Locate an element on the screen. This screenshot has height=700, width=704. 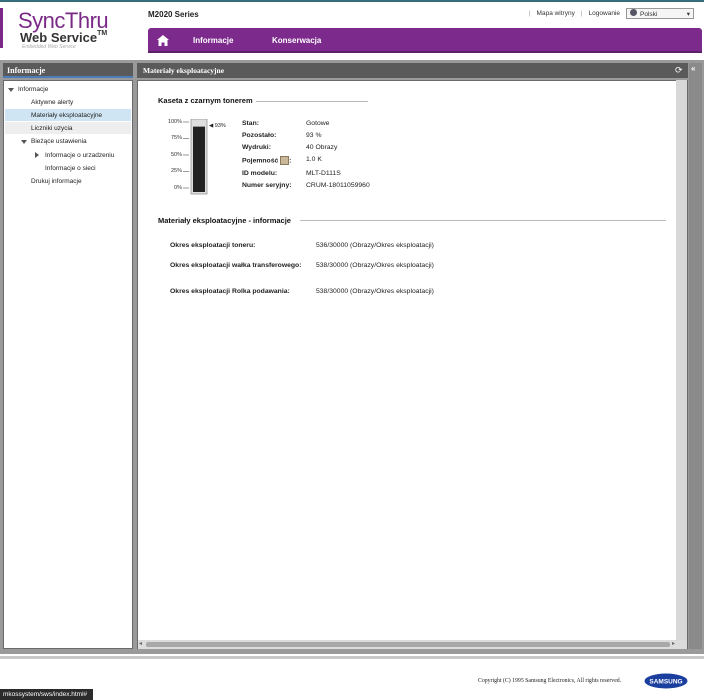
logo-accent-bar is located at coordinates (1, 28).